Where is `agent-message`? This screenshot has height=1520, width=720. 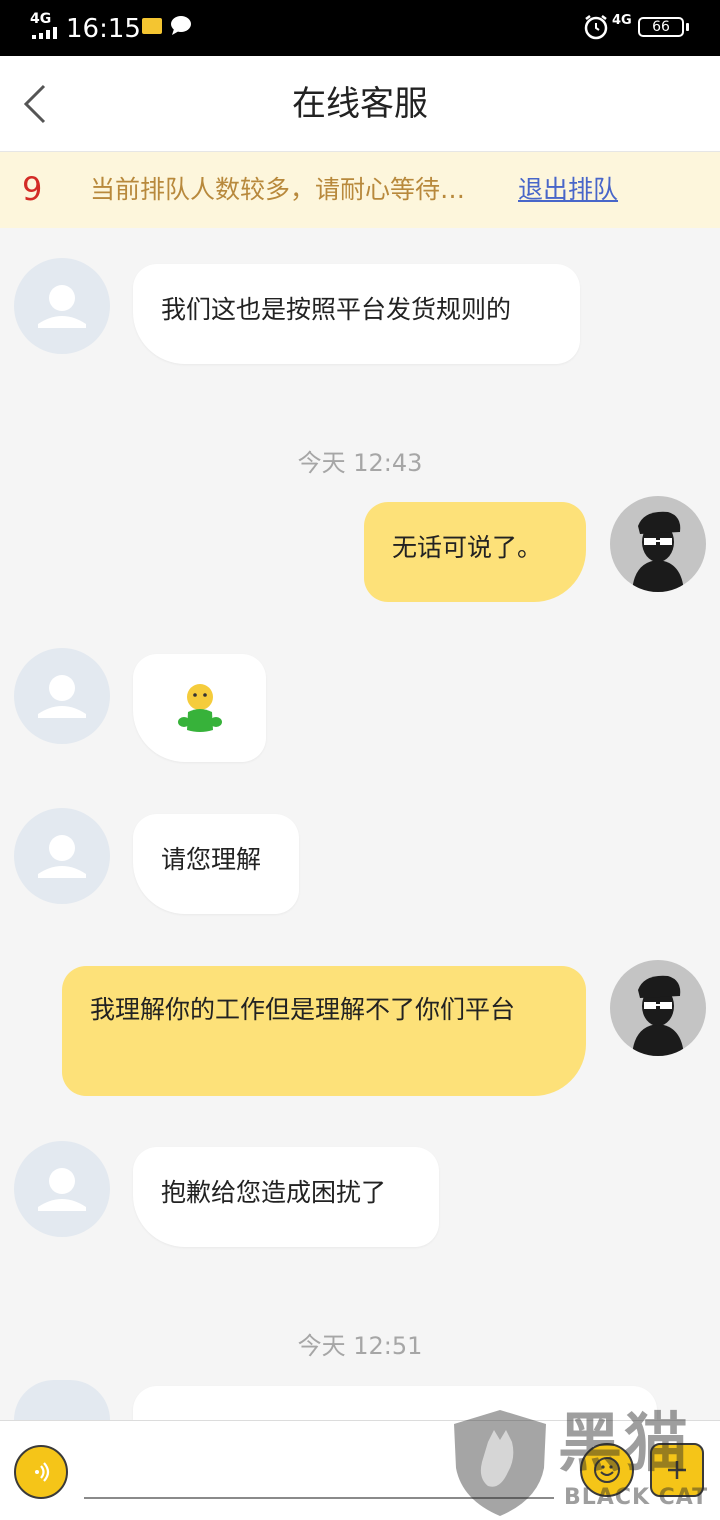
agent-message is located at coordinates (199, 708).